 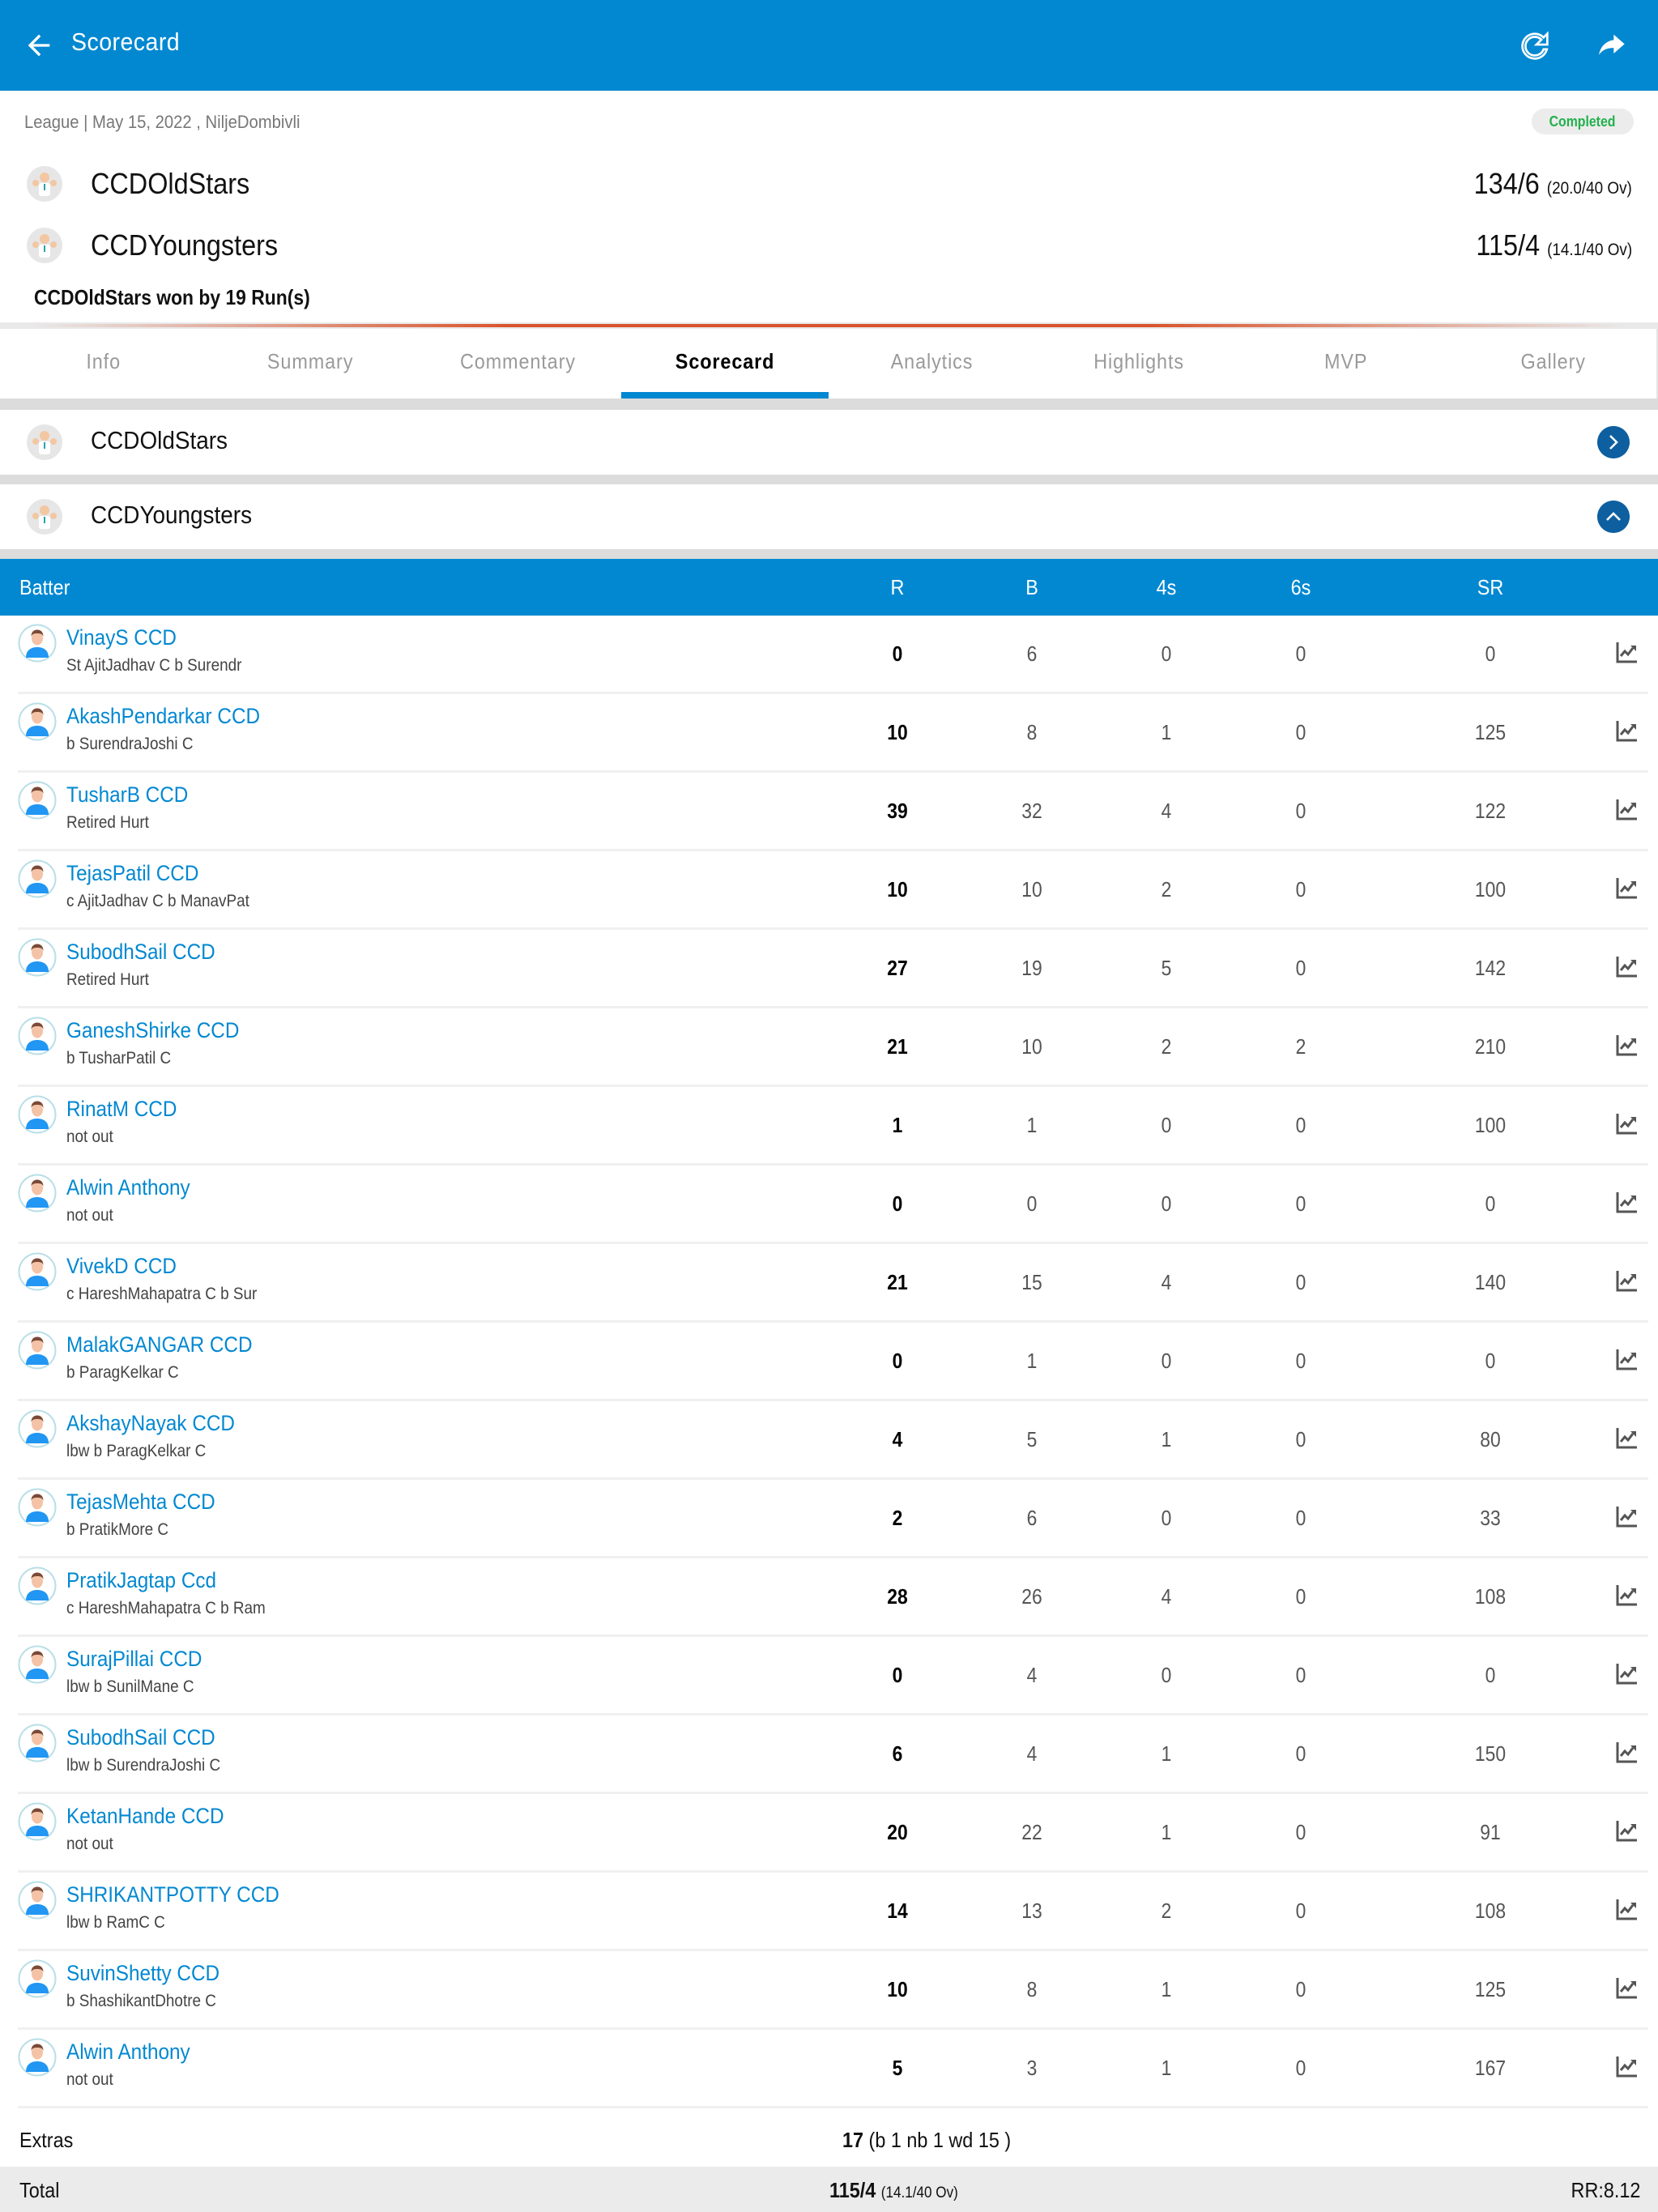 I want to click on match-result: CCDOldStars won by 19 Run(s), so click(x=172, y=297).